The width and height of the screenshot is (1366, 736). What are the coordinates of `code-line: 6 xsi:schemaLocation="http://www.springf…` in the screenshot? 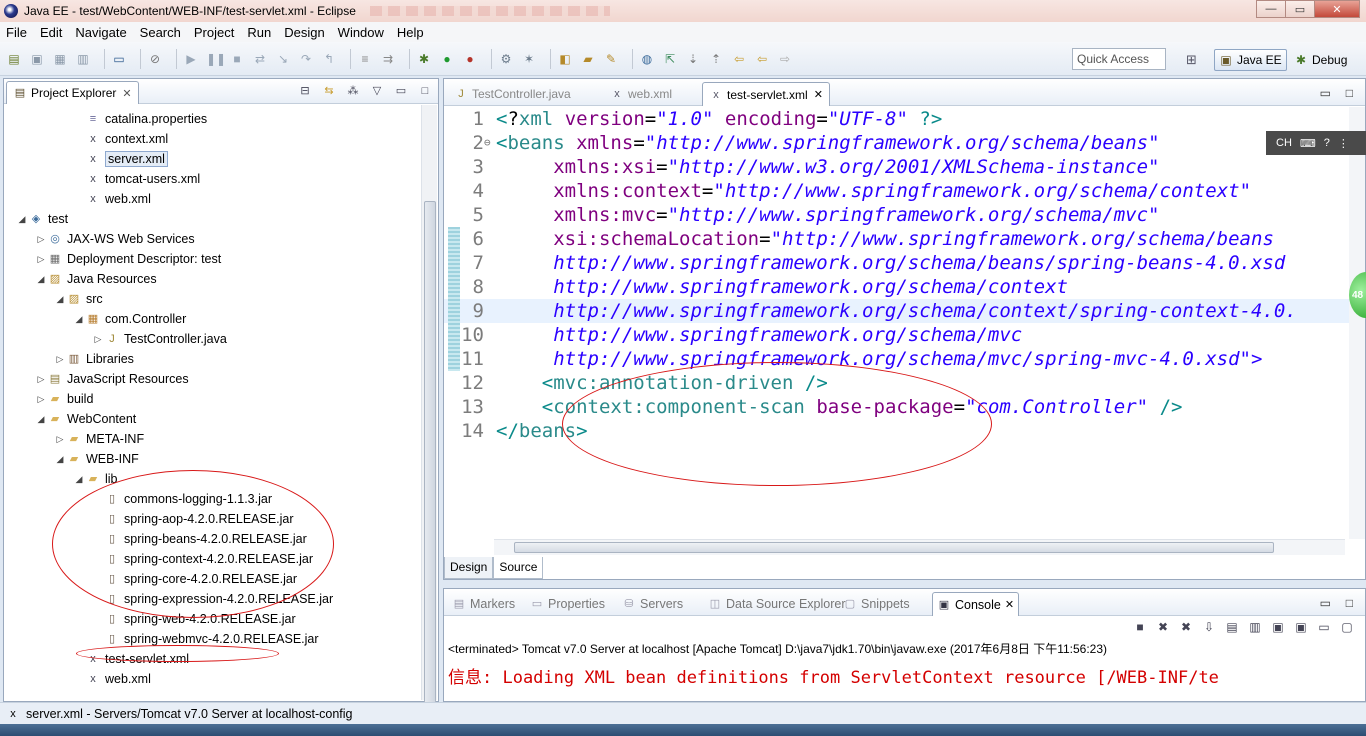 It's located at (896, 239).